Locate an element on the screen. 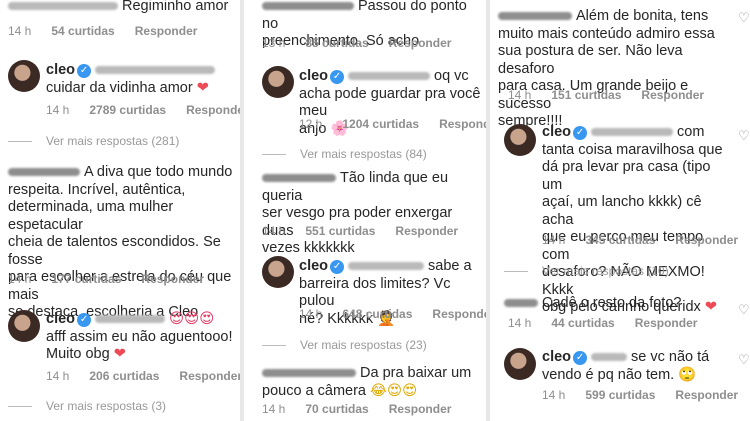  comment-line: respeita. Incrível, autêntica, is located at coordinates (97, 189).